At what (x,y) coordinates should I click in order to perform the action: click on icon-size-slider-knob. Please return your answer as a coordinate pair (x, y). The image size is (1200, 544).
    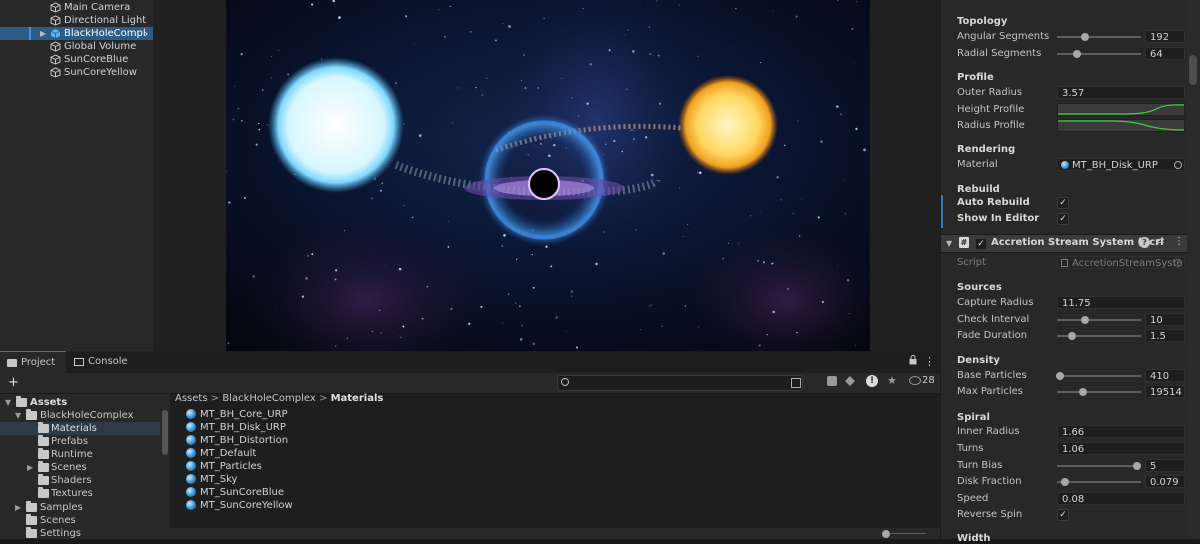
    Looking at the image, I should click on (886, 534).